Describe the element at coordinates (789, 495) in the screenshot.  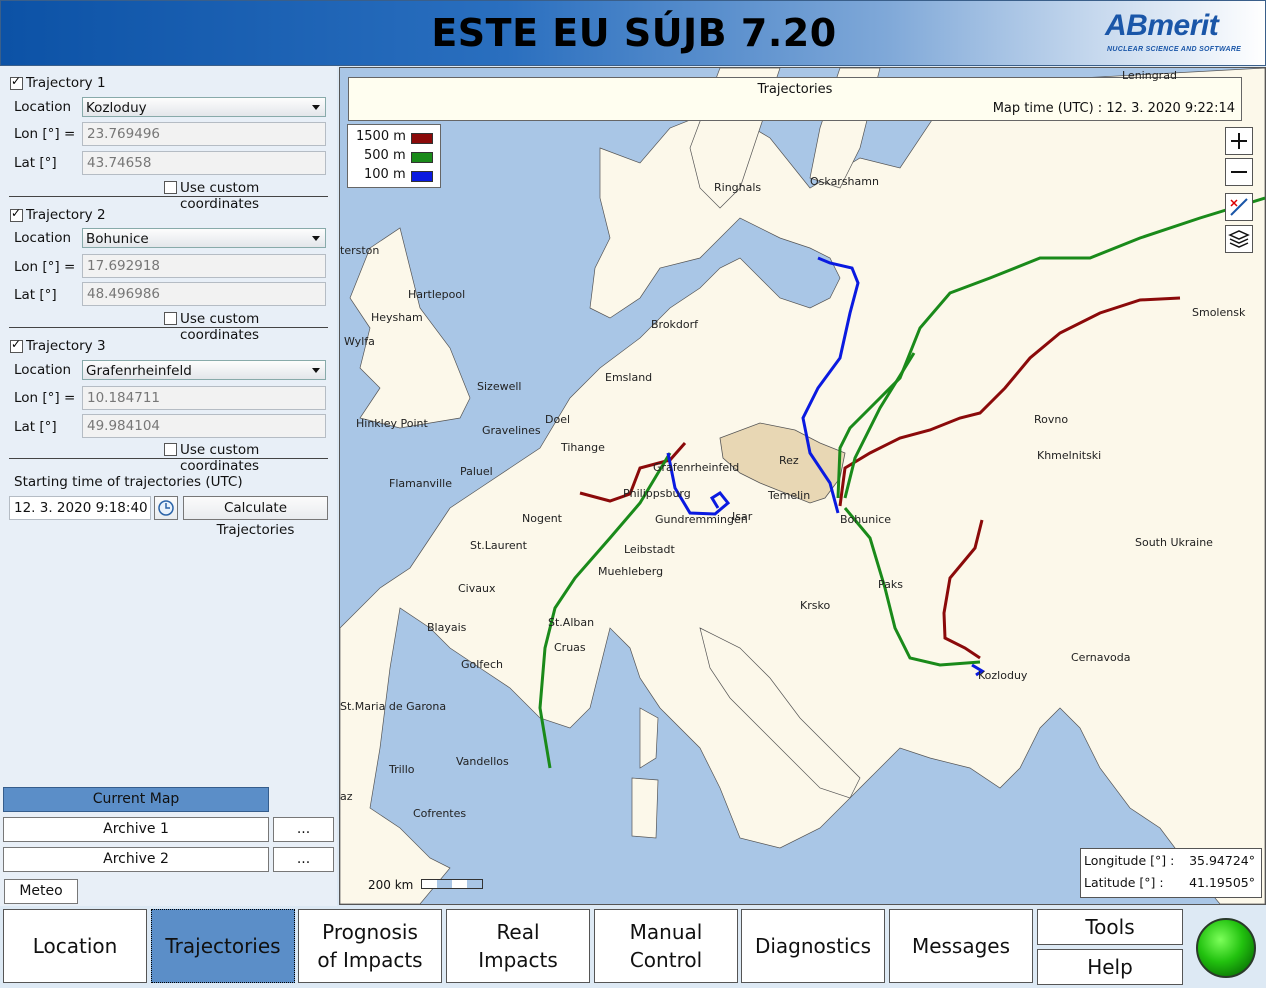
I see `place-label: Temelin` at that location.